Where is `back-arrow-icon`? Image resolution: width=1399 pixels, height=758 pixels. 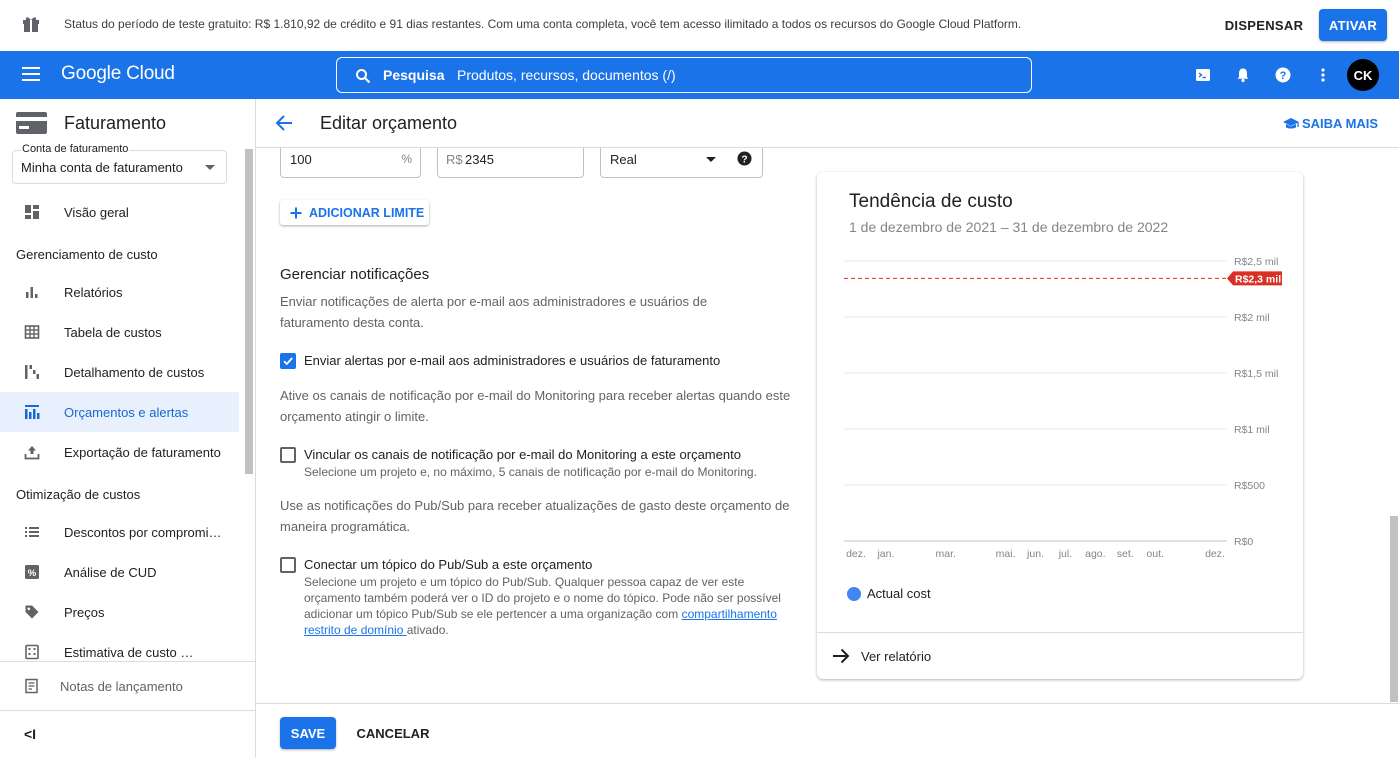
back-arrow-icon is located at coordinates (284, 123).